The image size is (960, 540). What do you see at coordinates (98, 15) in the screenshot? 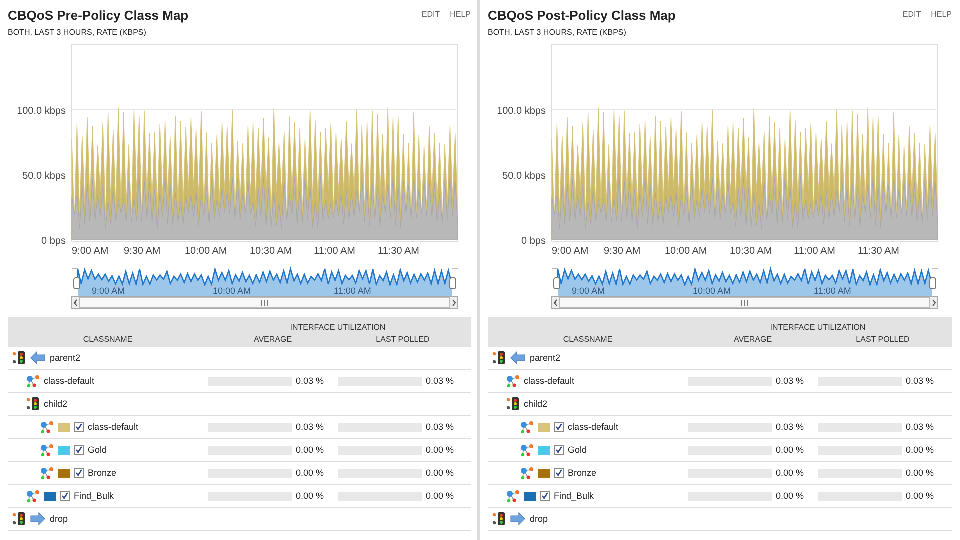
I see `panel-title: CBQoS Pre-Policy Class Map` at bounding box center [98, 15].